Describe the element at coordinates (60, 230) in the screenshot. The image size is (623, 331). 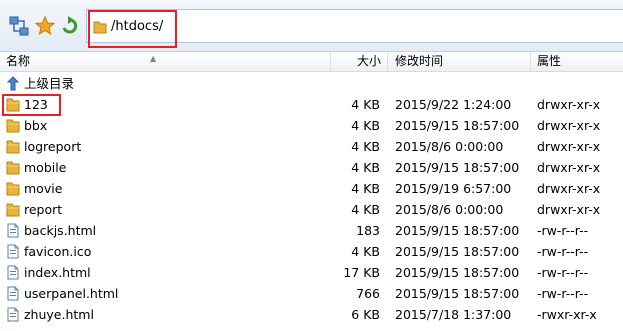
I see `file-name: backjs.html` at that location.